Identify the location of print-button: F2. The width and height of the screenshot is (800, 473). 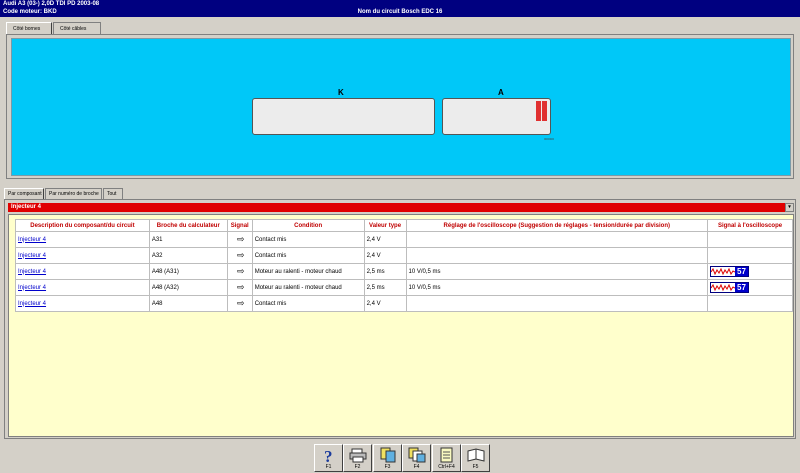
(357, 458).